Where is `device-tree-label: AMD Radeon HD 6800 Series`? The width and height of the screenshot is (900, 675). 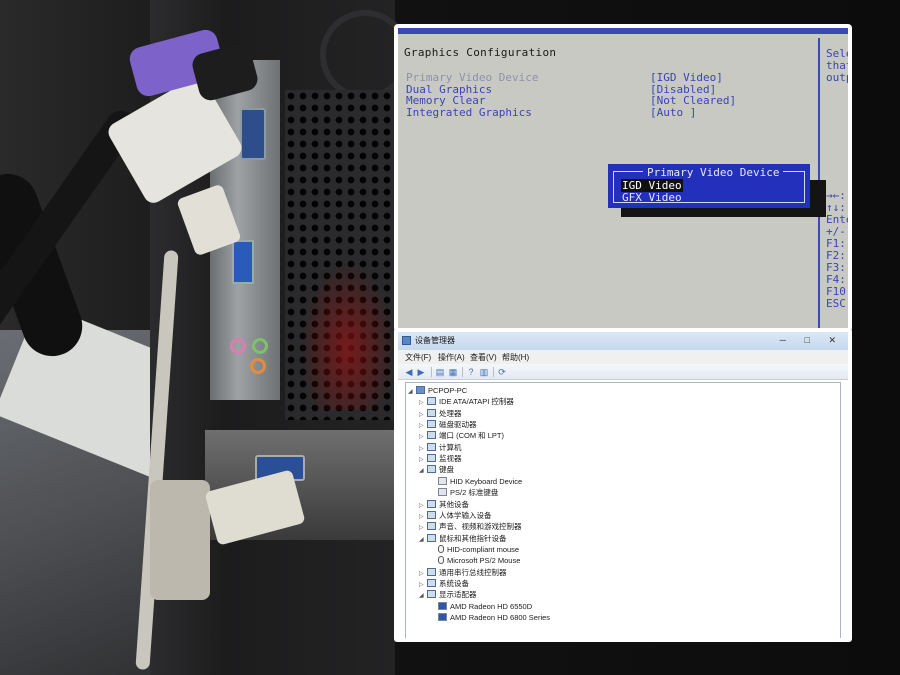
device-tree-label: AMD Radeon HD 6800 Series is located at coordinates (500, 617).